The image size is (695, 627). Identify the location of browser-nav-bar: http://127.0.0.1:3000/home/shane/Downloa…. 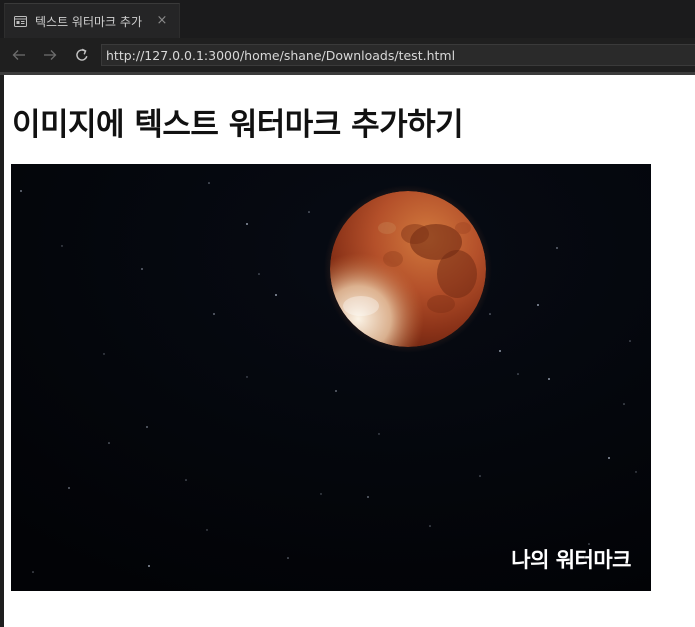
(347, 55).